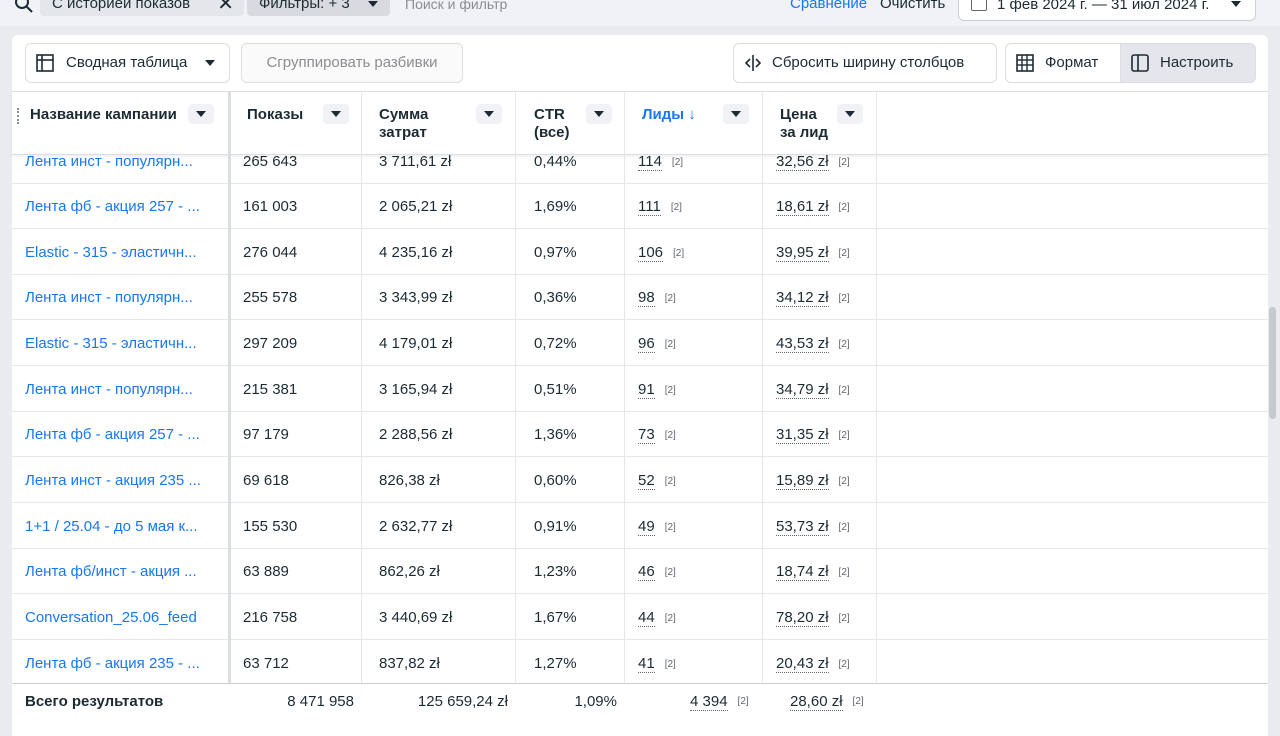 The height and width of the screenshot is (736, 1280). Describe the element at coordinates (584, 123) in the screenshot. I see `column-header-ctr: CTR (все)` at that location.